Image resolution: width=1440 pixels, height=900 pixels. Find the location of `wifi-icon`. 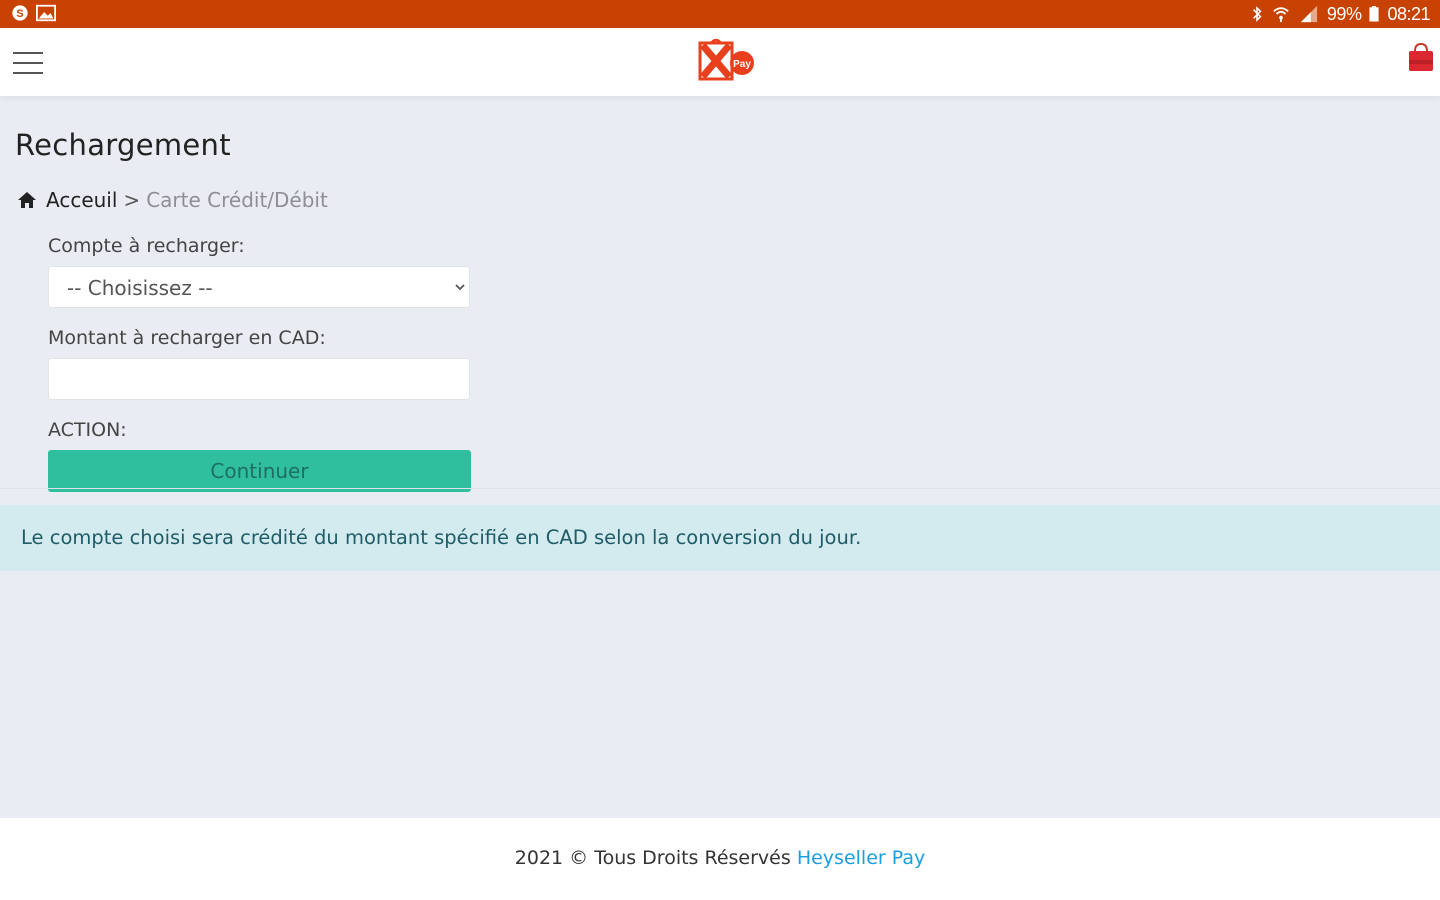

wifi-icon is located at coordinates (1281, 15).